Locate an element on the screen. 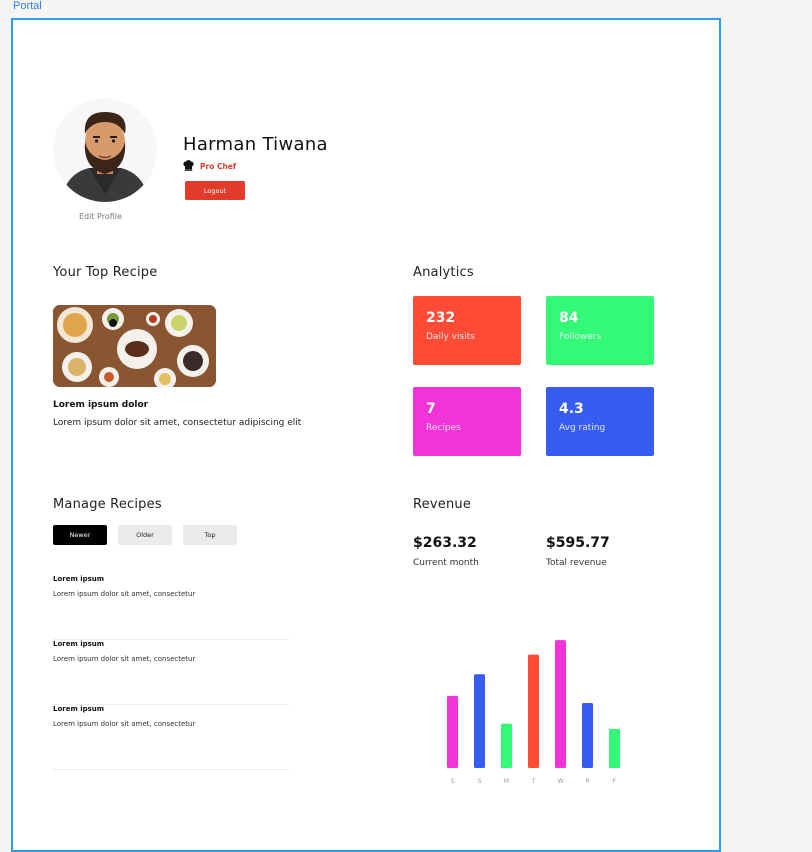 This screenshot has height=852, width=812. x-tick-label: W is located at coordinates (561, 781).